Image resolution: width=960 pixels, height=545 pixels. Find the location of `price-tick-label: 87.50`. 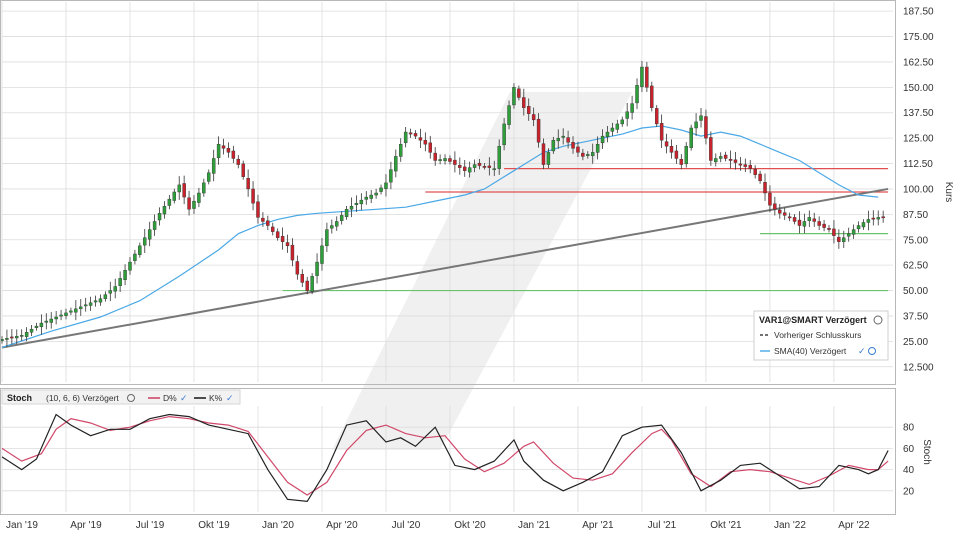

price-tick-label: 87.50 is located at coordinates (915, 215).